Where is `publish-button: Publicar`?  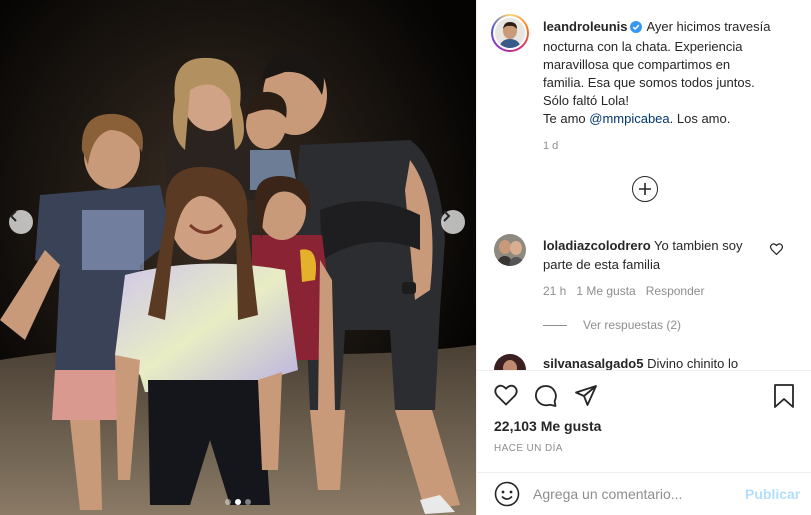
publish-button: Publicar is located at coordinates (772, 494).